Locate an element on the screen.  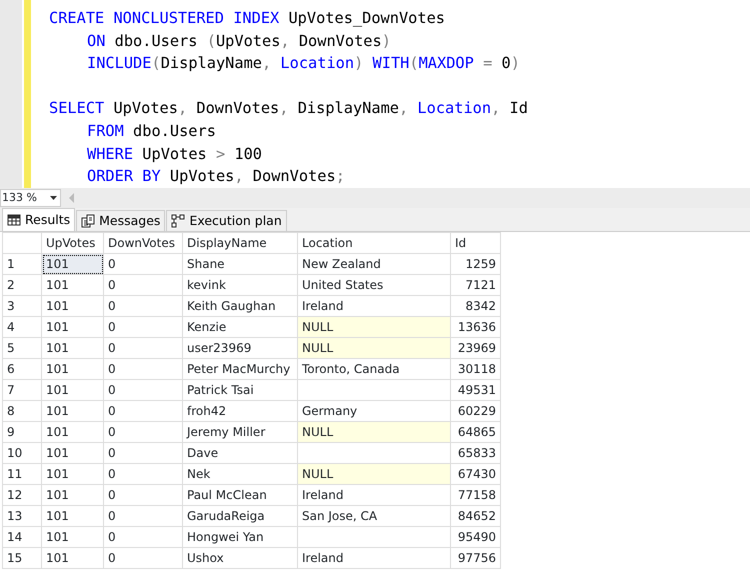
table-cell: San Jose, CA is located at coordinates (374, 516).